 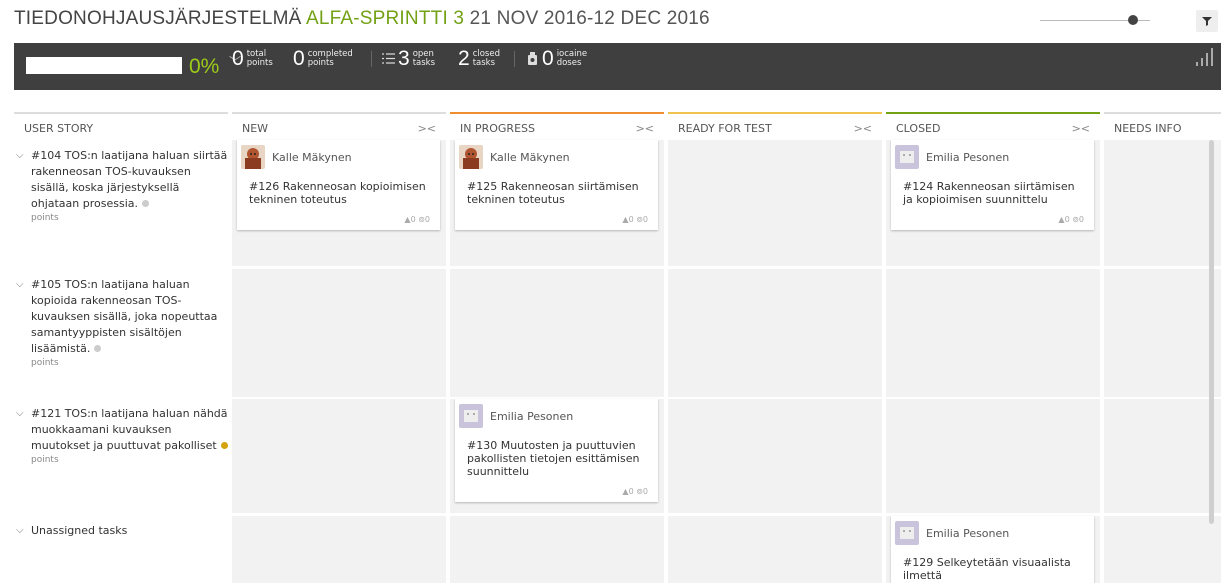 I want to click on project-name: TIEDONOHJAUSJÄRJESTELMÄ, so click(x=158, y=18).